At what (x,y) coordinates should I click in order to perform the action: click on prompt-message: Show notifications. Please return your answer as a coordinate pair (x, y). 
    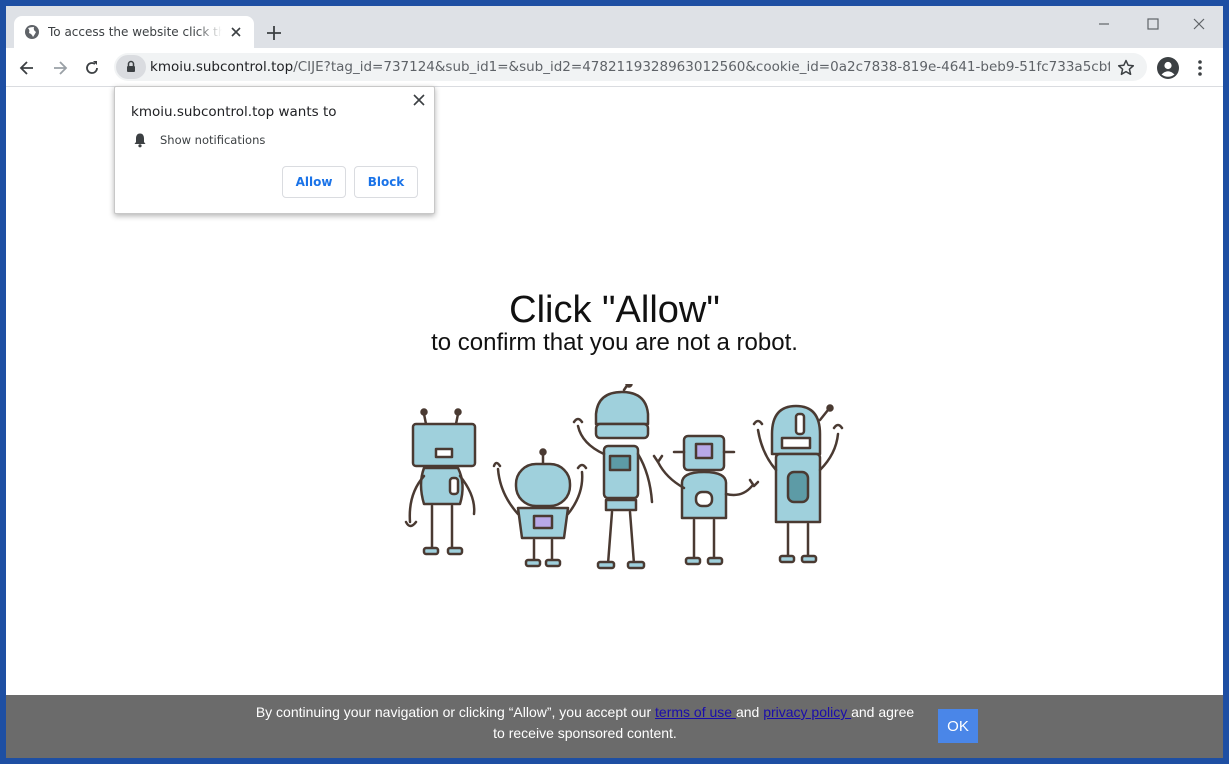
    Looking at the image, I should click on (213, 140).